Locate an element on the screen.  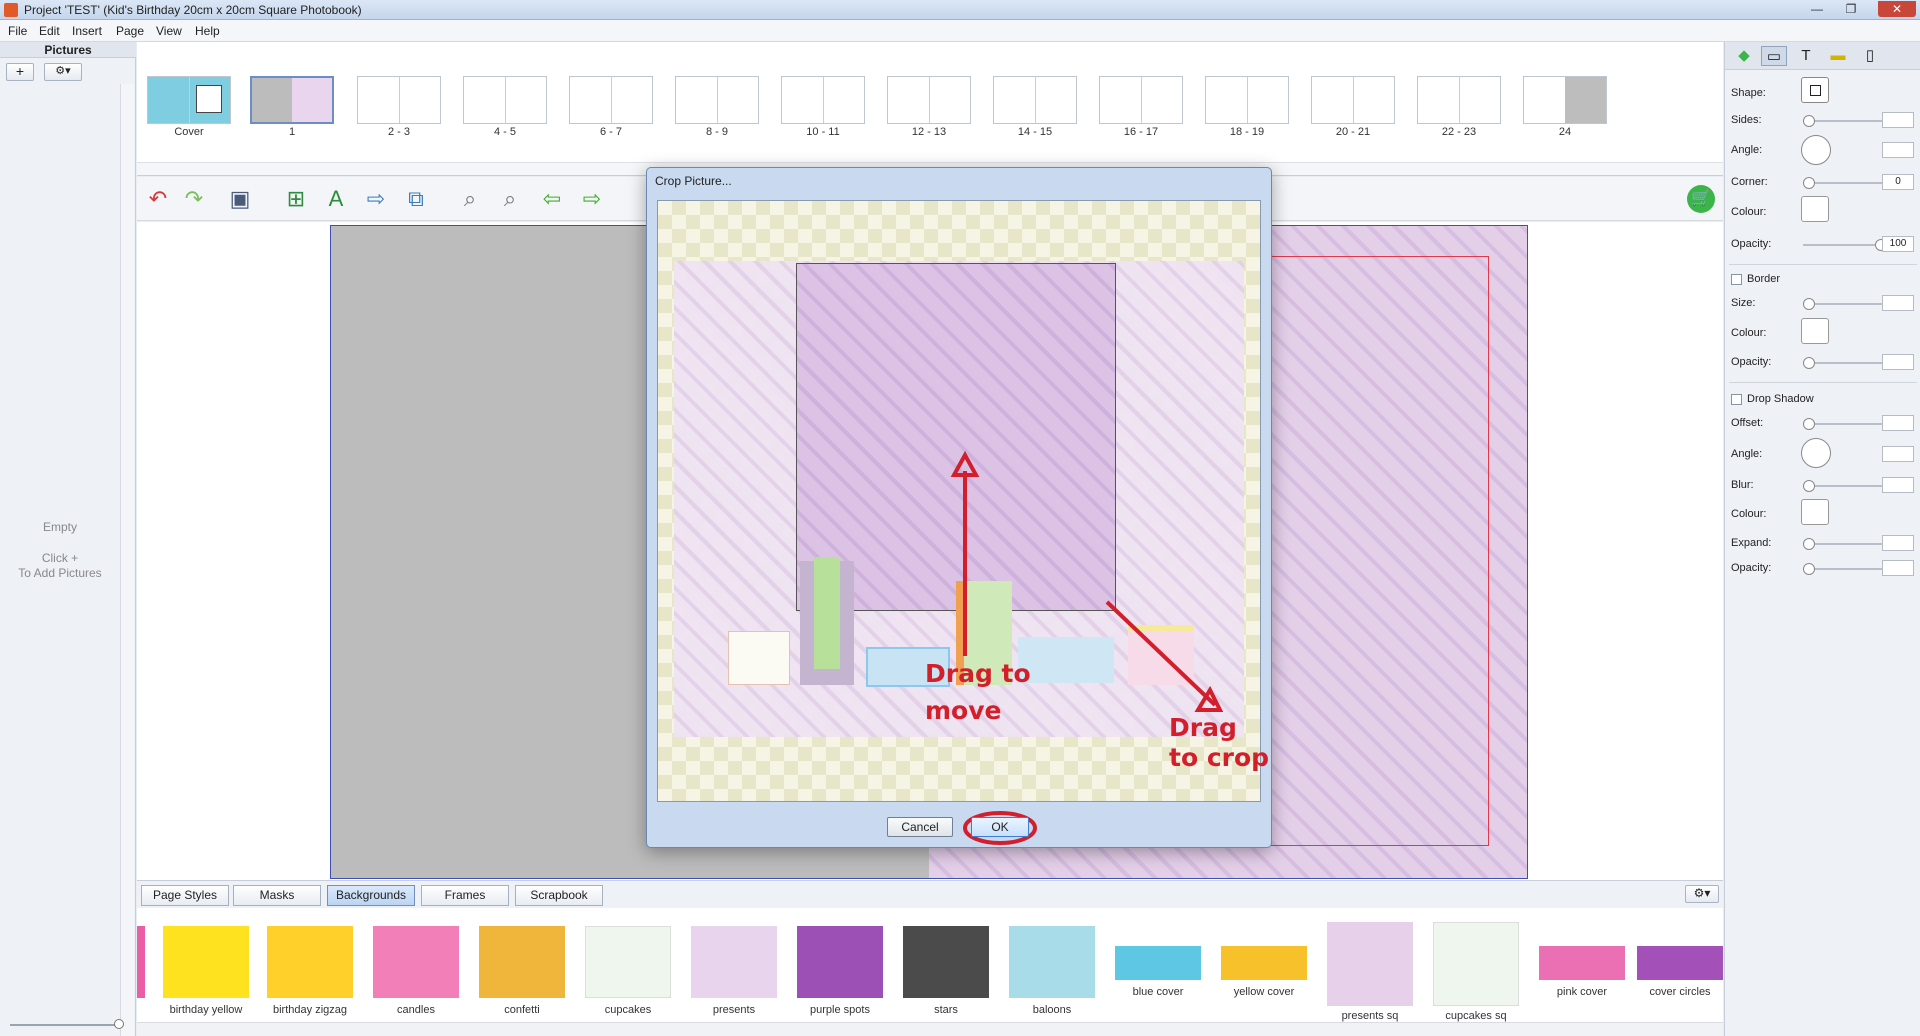
menu-insert: Insert is located at coordinates (87, 31).